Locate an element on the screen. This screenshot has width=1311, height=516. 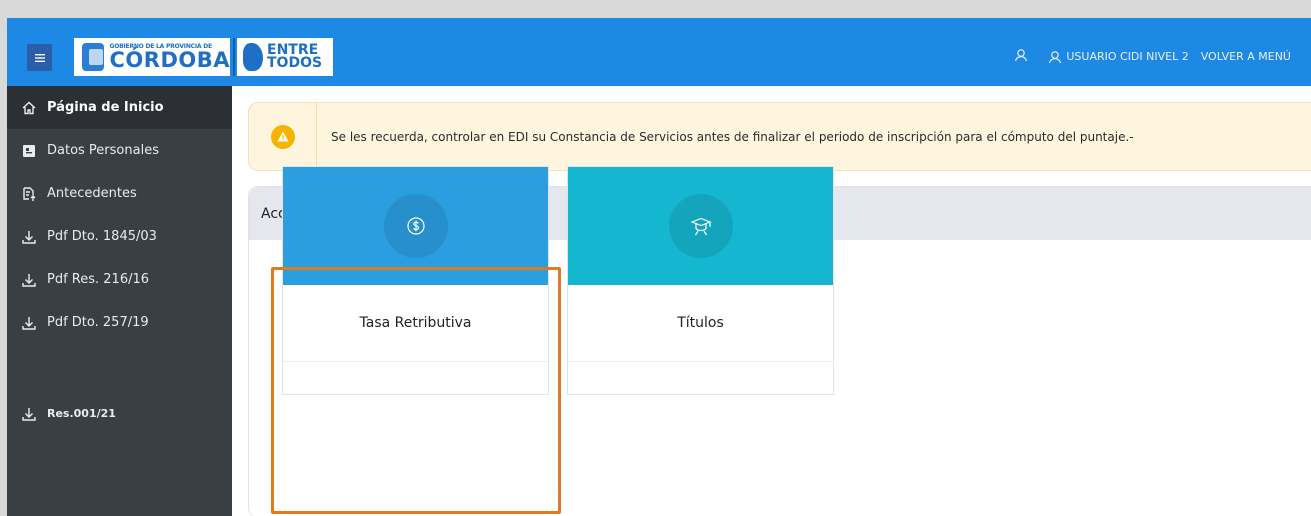
province-map-icon is located at coordinates (253, 57).